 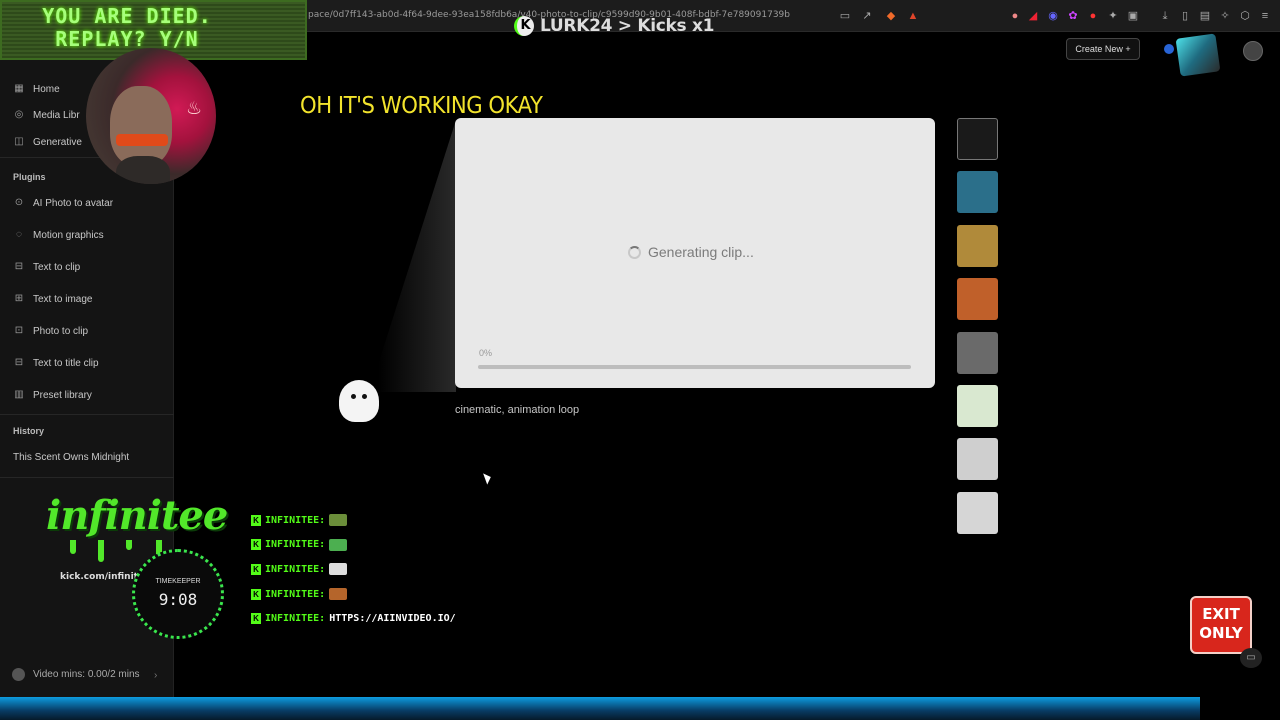 What do you see at coordinates (178, 599) in the screenshot?
I see `timekeeper-time: 9:08` at bounding box center [178, 599].